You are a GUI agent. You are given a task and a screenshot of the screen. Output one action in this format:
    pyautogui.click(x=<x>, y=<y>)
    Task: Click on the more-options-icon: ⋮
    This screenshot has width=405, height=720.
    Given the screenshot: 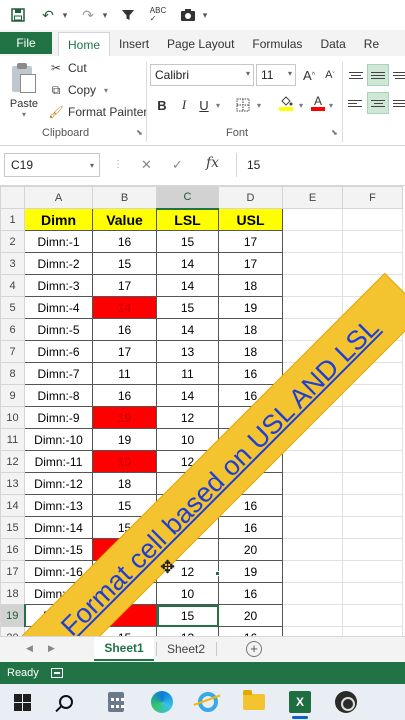 What is the action you would take?
    pyautogui.click(x=118, y=164)
    